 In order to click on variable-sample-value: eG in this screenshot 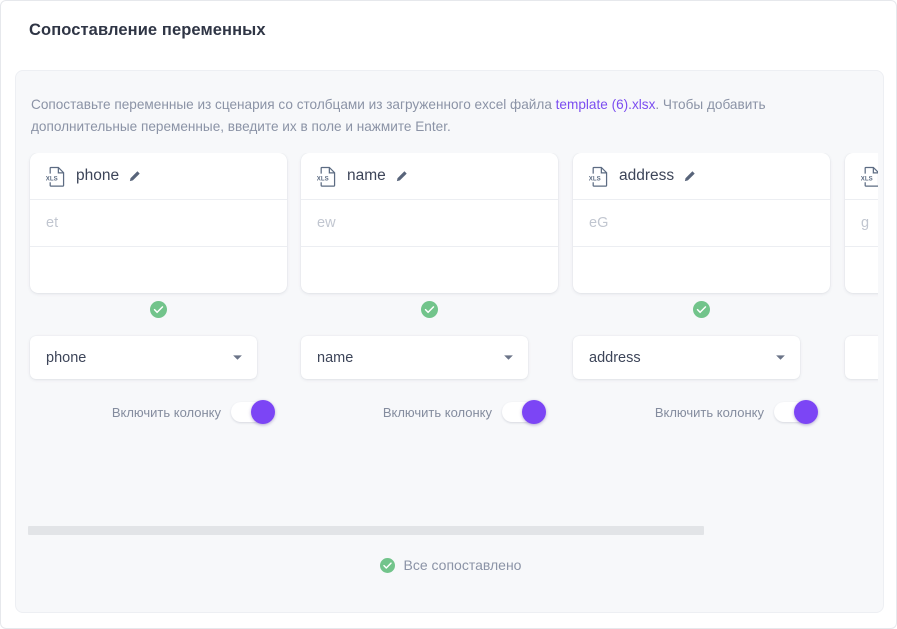, I will do `click(701, 223)`.